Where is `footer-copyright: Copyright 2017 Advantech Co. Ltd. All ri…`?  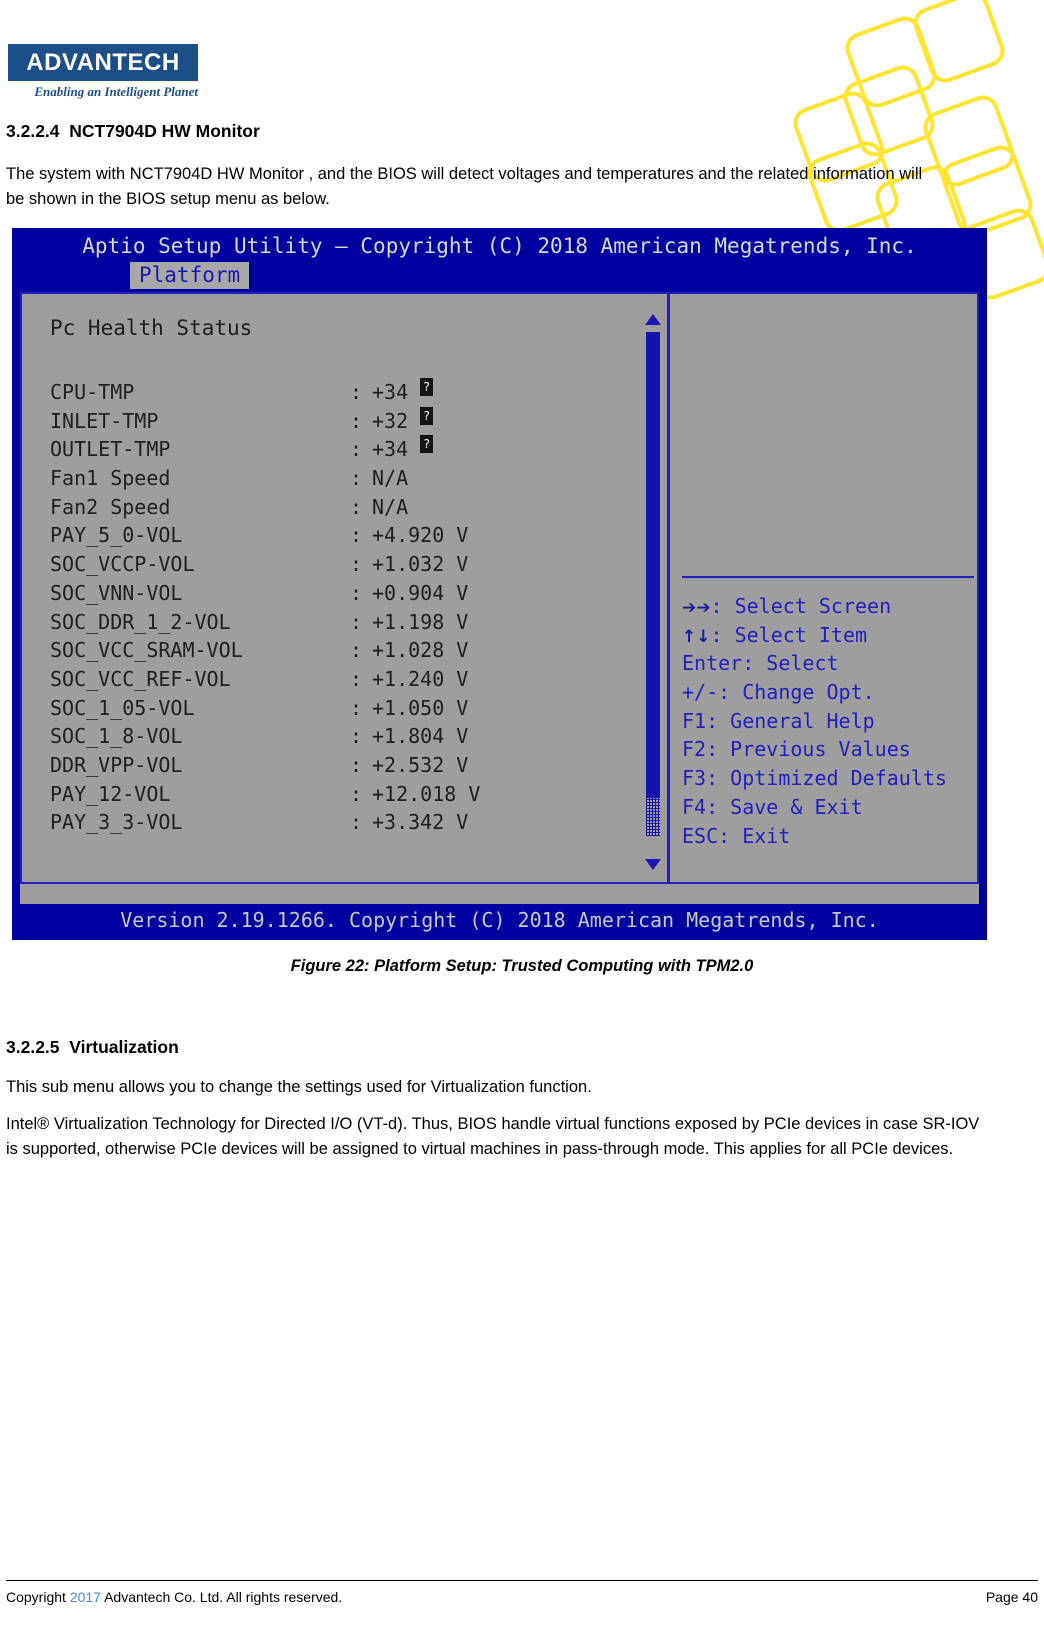
footer-copyright: Copyright 2017 Advantech Co. Ltd. All ri… is located at coordinates (174, 1597).